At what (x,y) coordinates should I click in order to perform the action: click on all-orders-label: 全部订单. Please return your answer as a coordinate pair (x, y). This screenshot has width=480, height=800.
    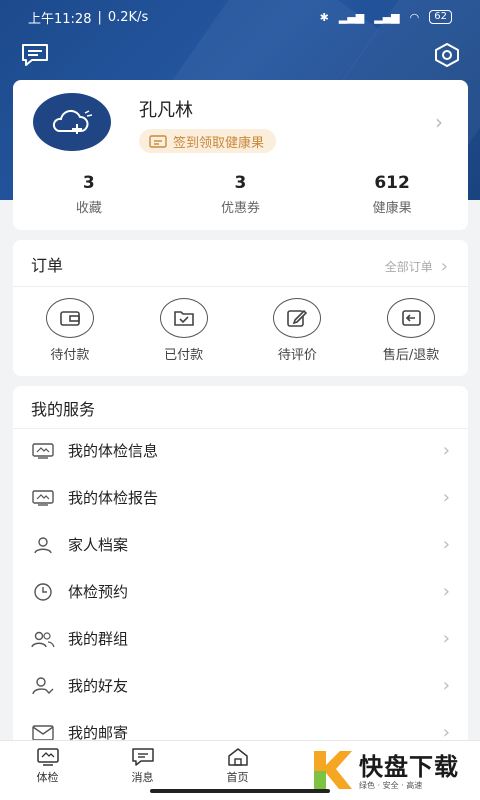
    Looking at the image, I should click on (408, 267).